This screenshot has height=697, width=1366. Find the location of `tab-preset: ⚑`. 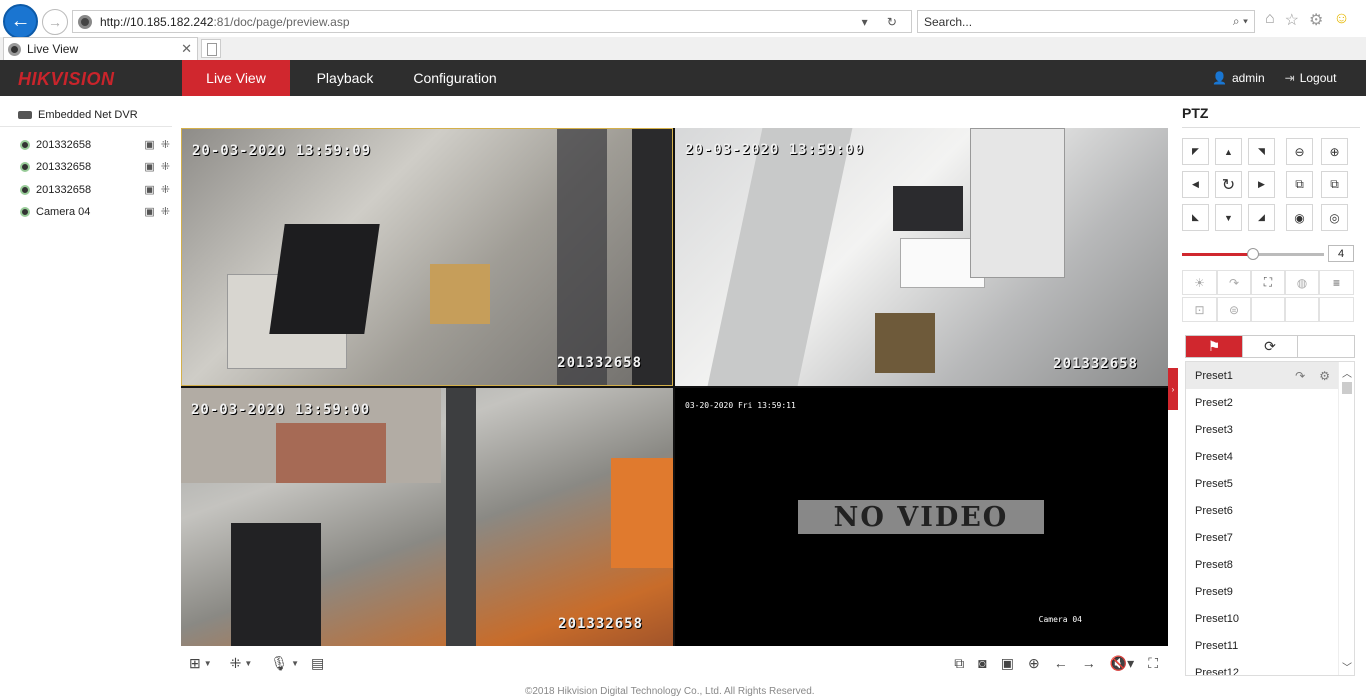

tab-preset: ⚑ is located at coordinates (1214, 346).